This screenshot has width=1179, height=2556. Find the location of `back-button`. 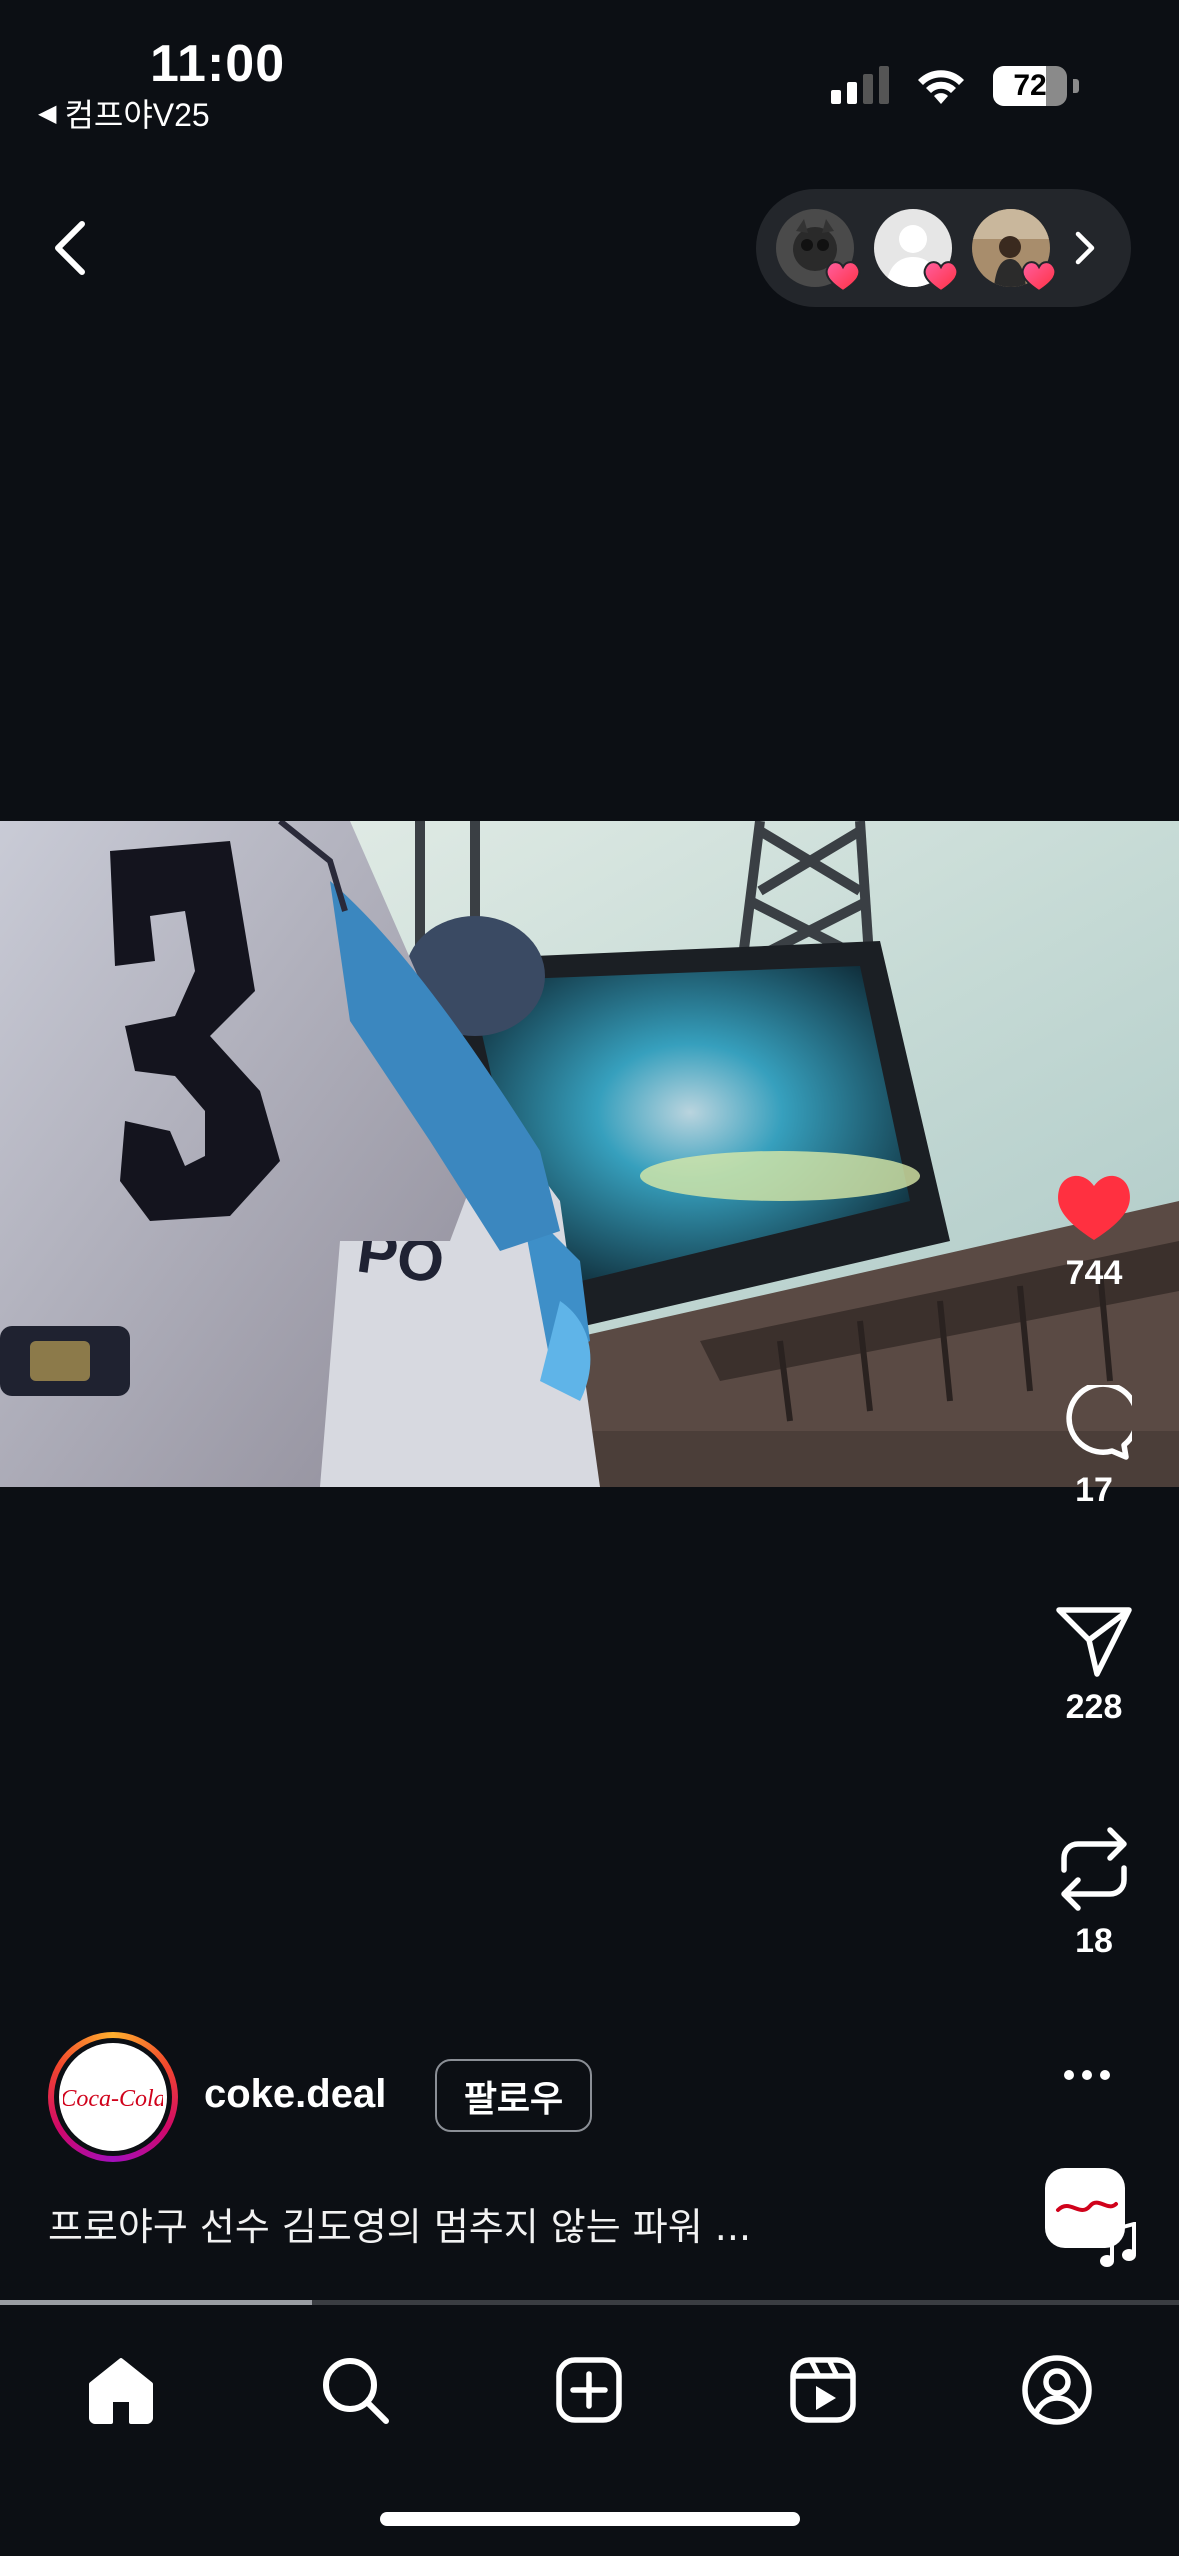

back-button is located at coordinates (70, 248).